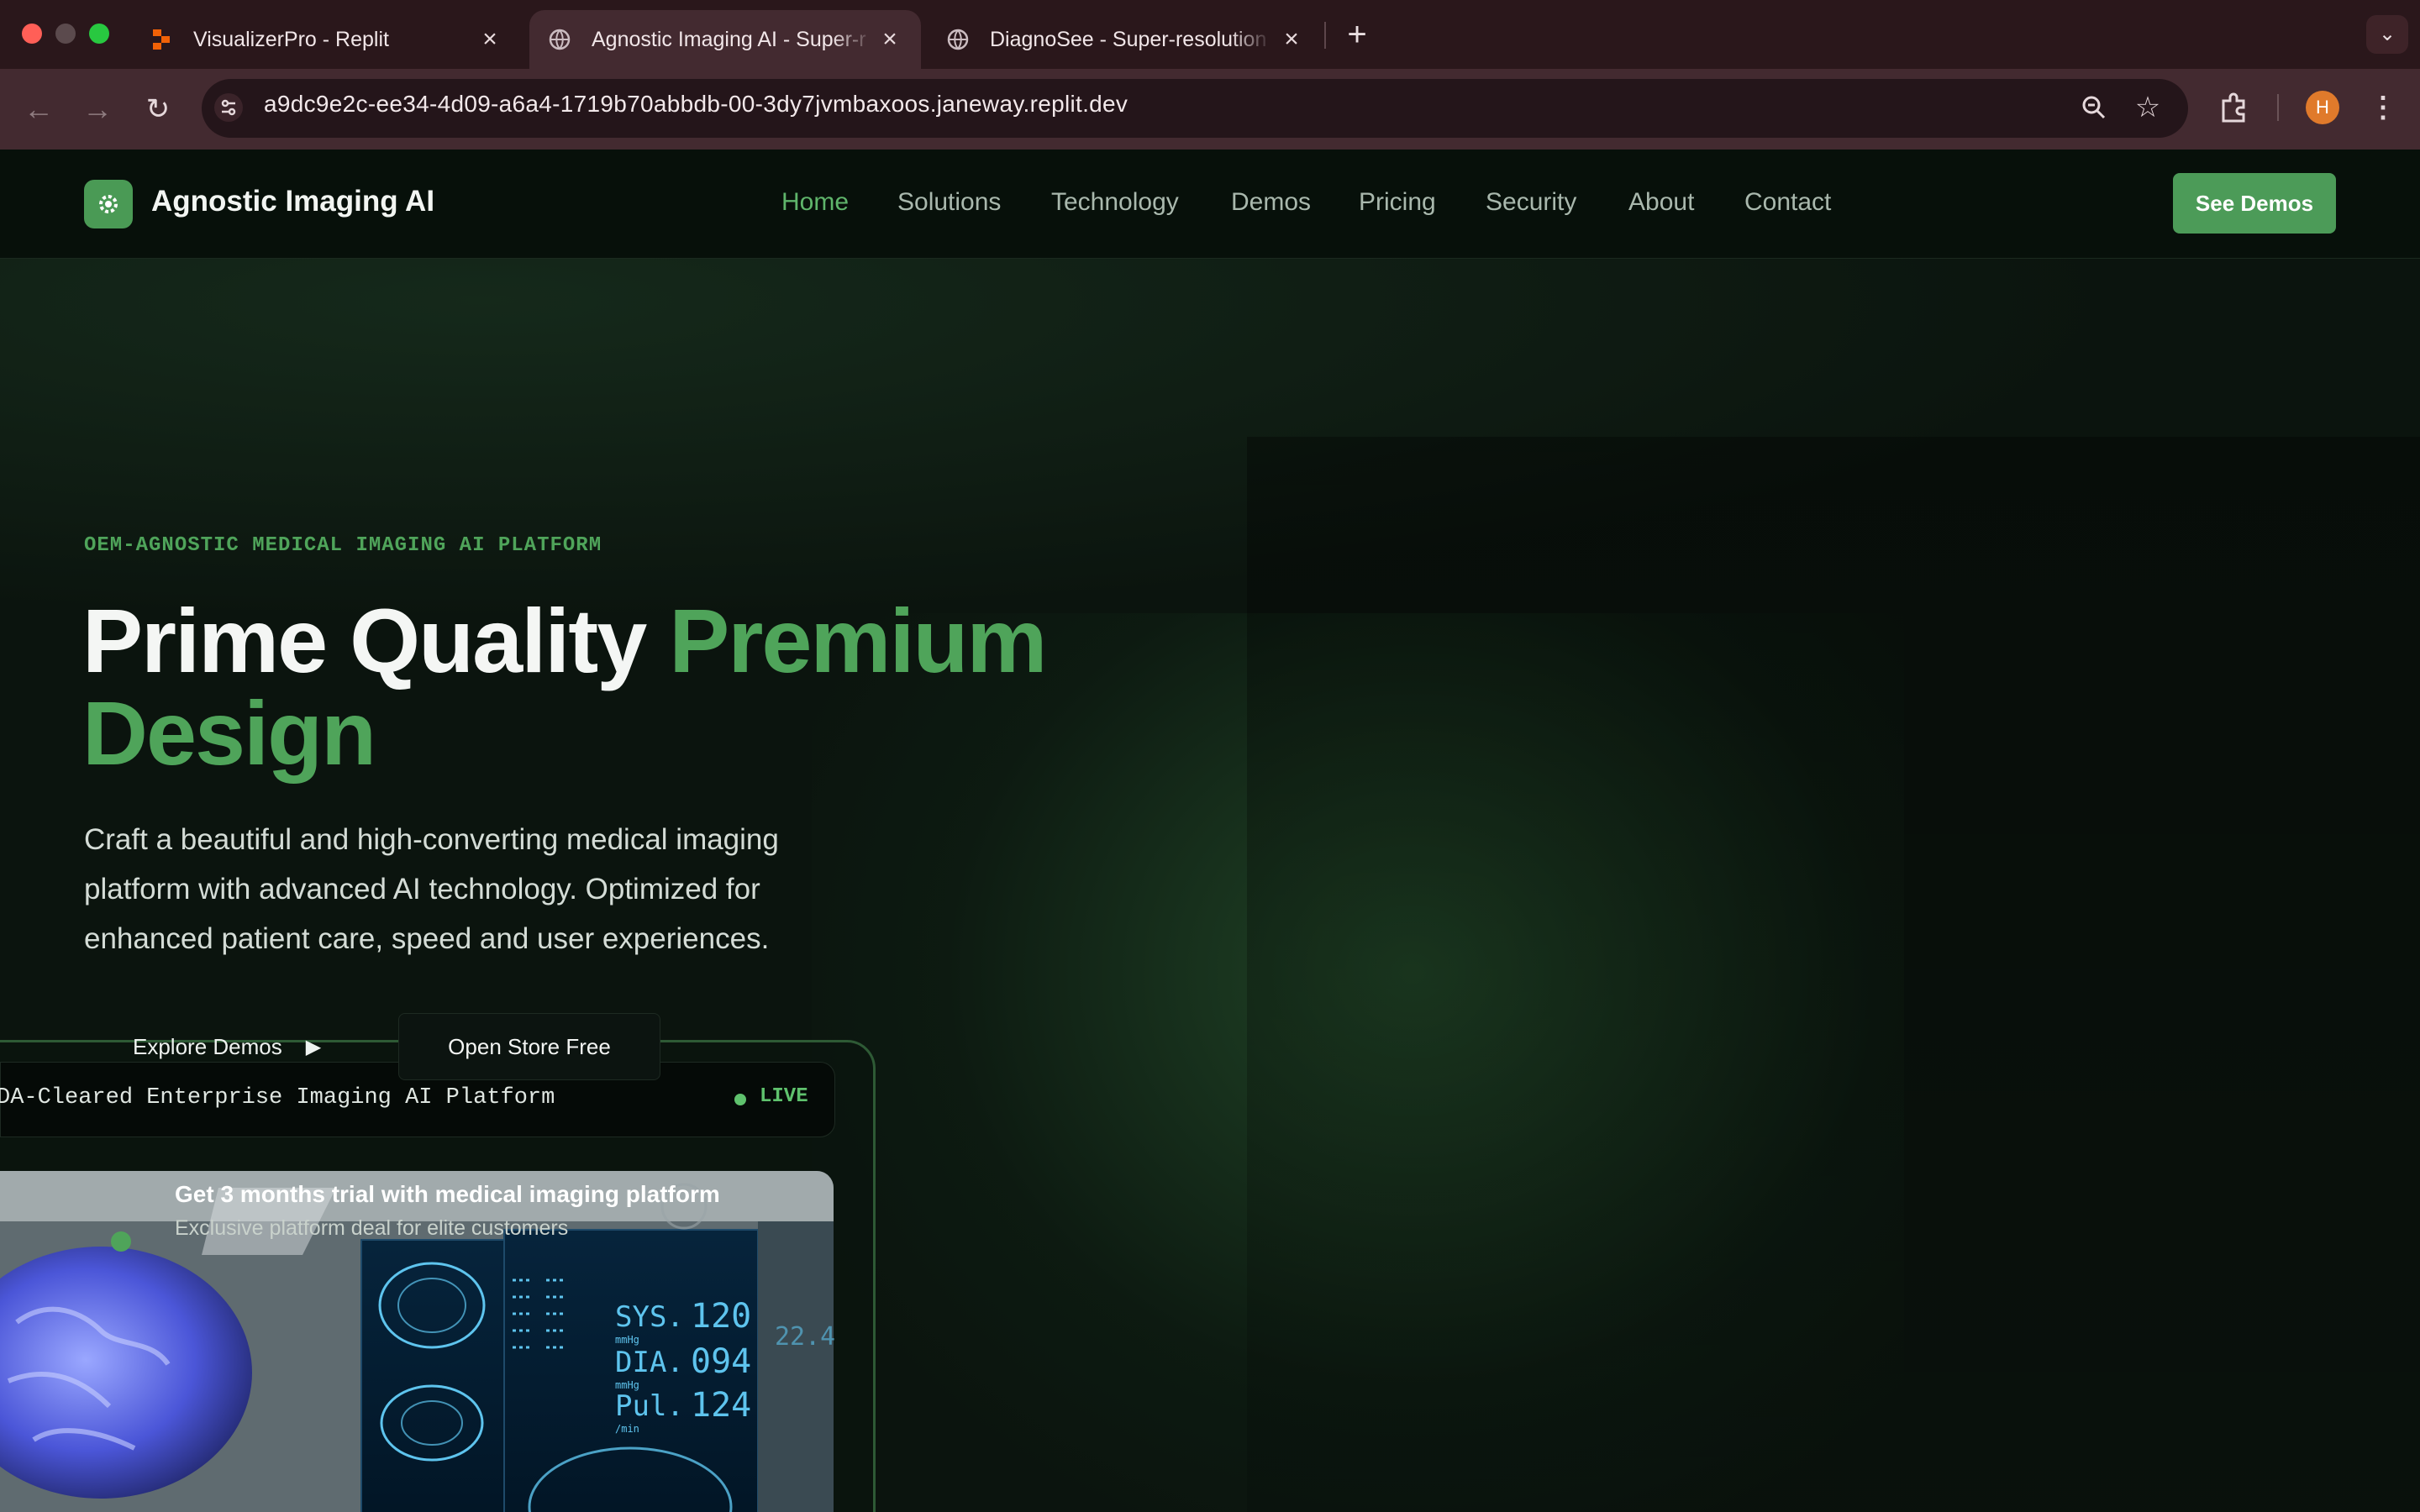  I want to click on hero-title-part: Prime Quality, so click(364, 640).